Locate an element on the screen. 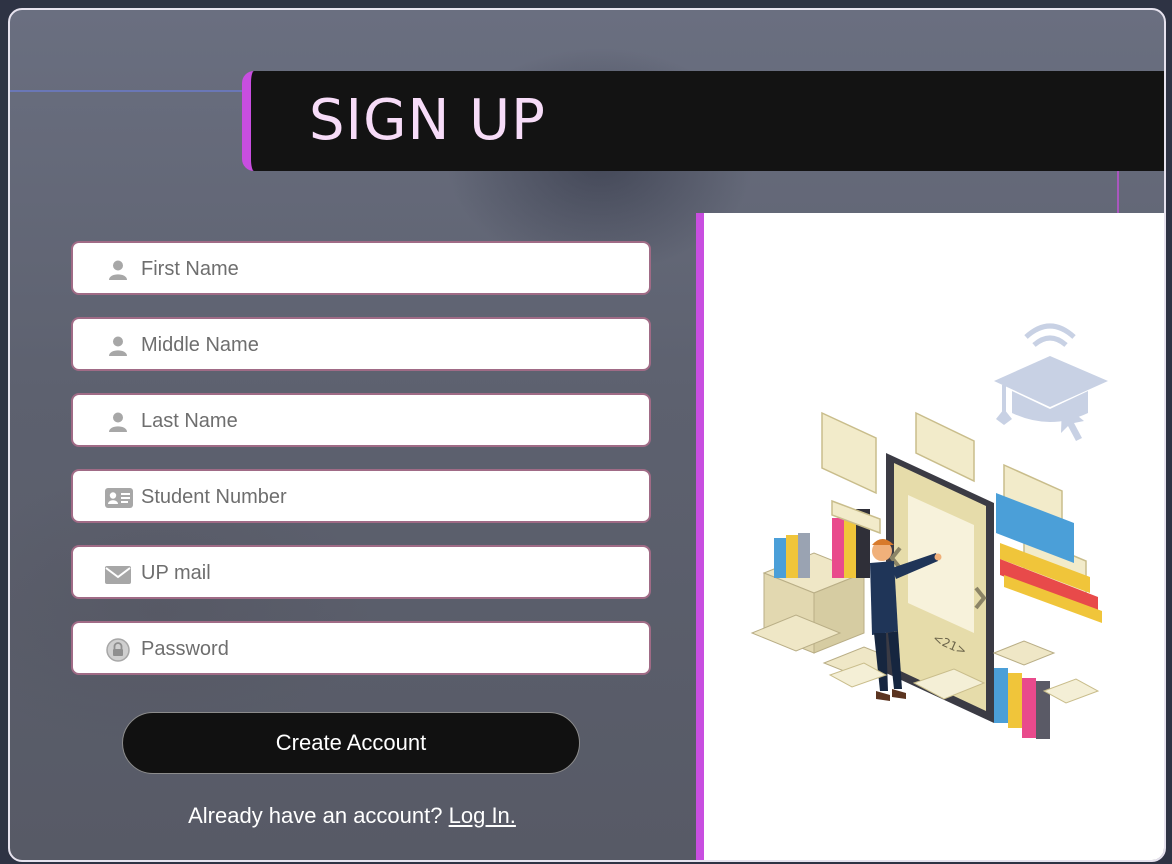 The height and width of the screenshot is (864, 1172). student-number-field is located at coordinates (361, 496).